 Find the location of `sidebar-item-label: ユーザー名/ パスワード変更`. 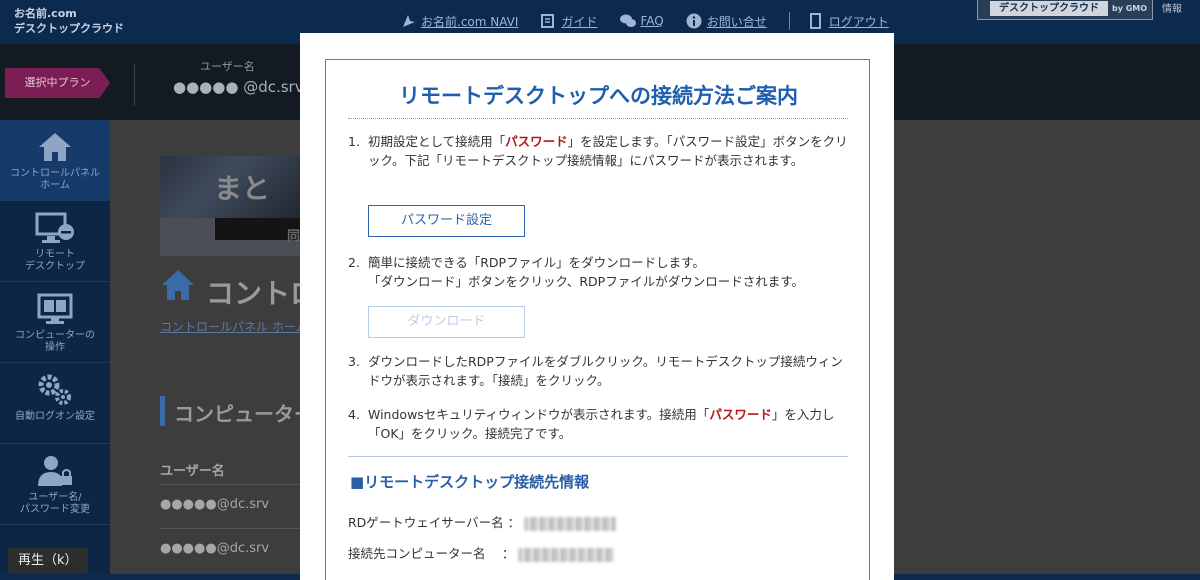

sidebar-item-label: ユーザー名/ パスワード変更 is located at coordinates (55, 503).